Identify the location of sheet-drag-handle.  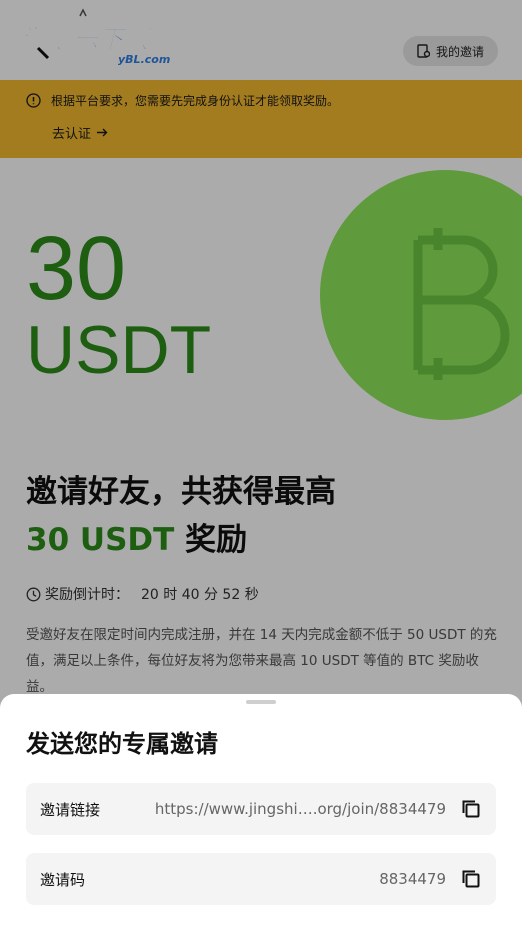
(261, 702).